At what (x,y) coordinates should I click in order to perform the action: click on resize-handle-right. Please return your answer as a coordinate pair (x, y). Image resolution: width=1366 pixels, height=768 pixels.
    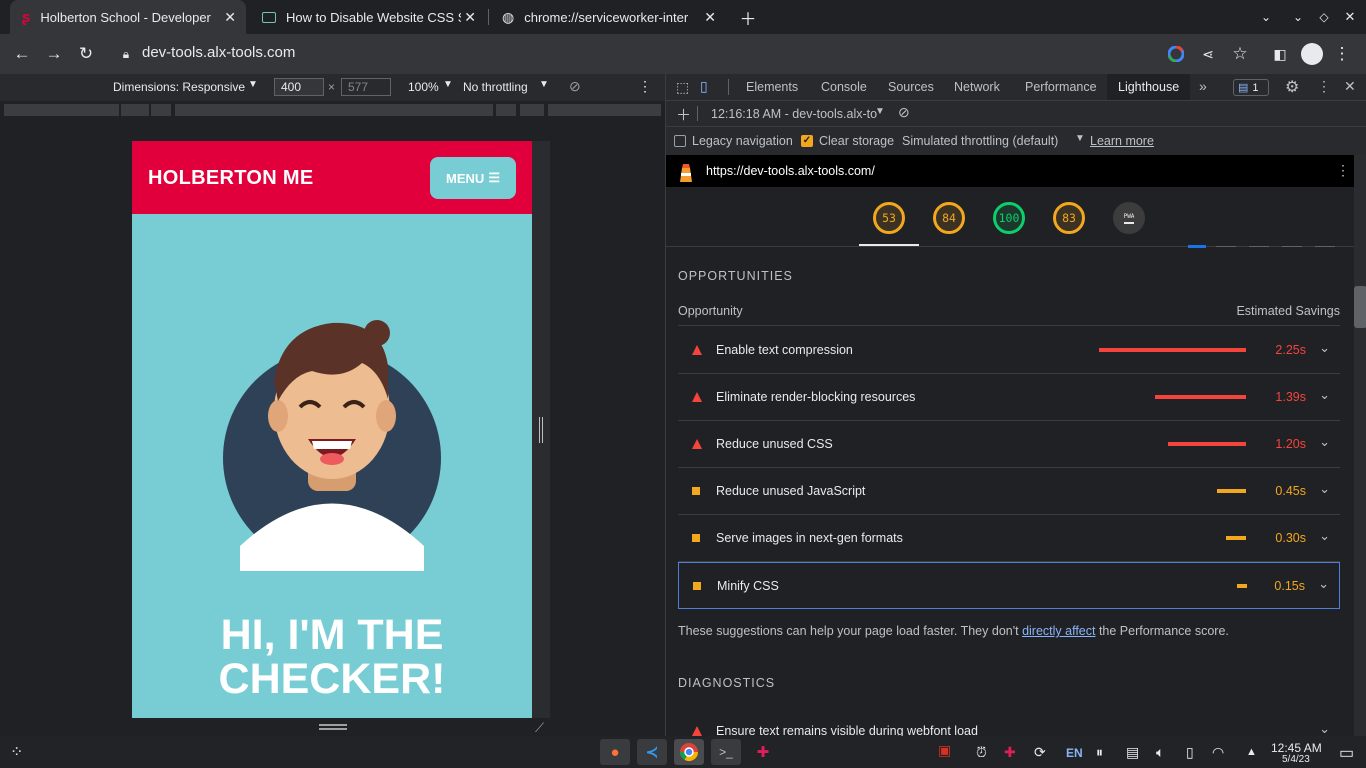
    Looking at the image, I should click on (541, 430).